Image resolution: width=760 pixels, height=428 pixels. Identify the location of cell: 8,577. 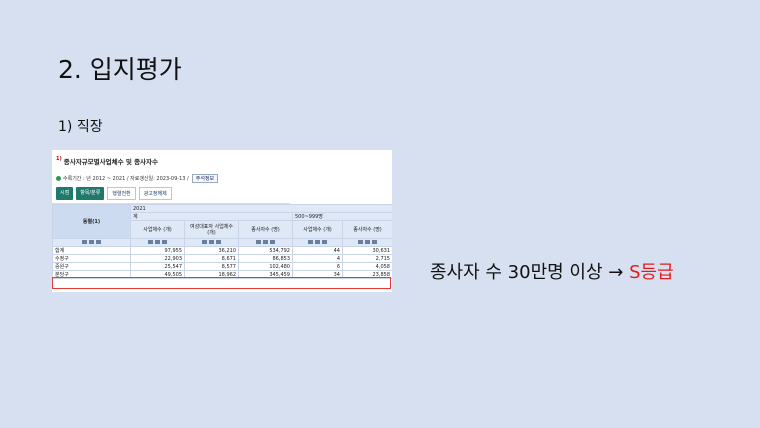
(211, 266).